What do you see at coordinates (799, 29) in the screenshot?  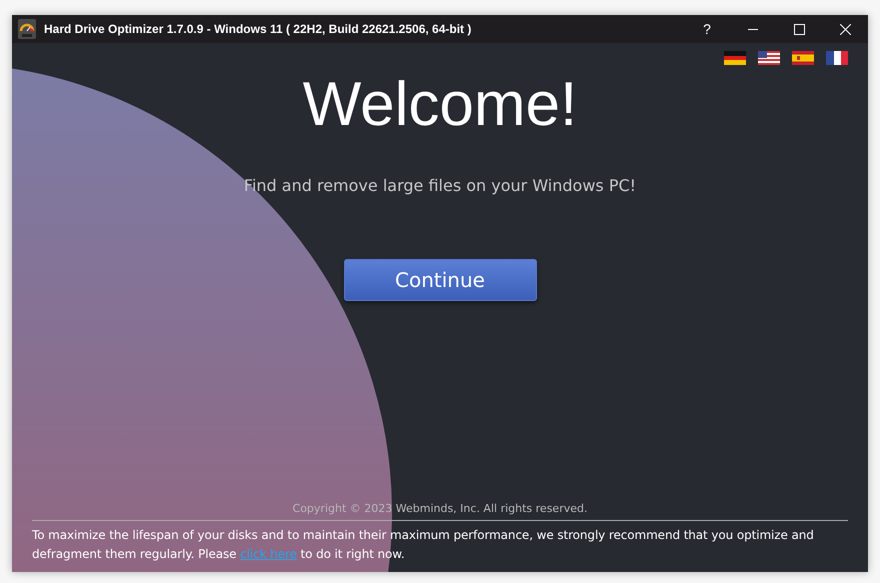 I see `maximize-icon` at bounding box center [799, 29].